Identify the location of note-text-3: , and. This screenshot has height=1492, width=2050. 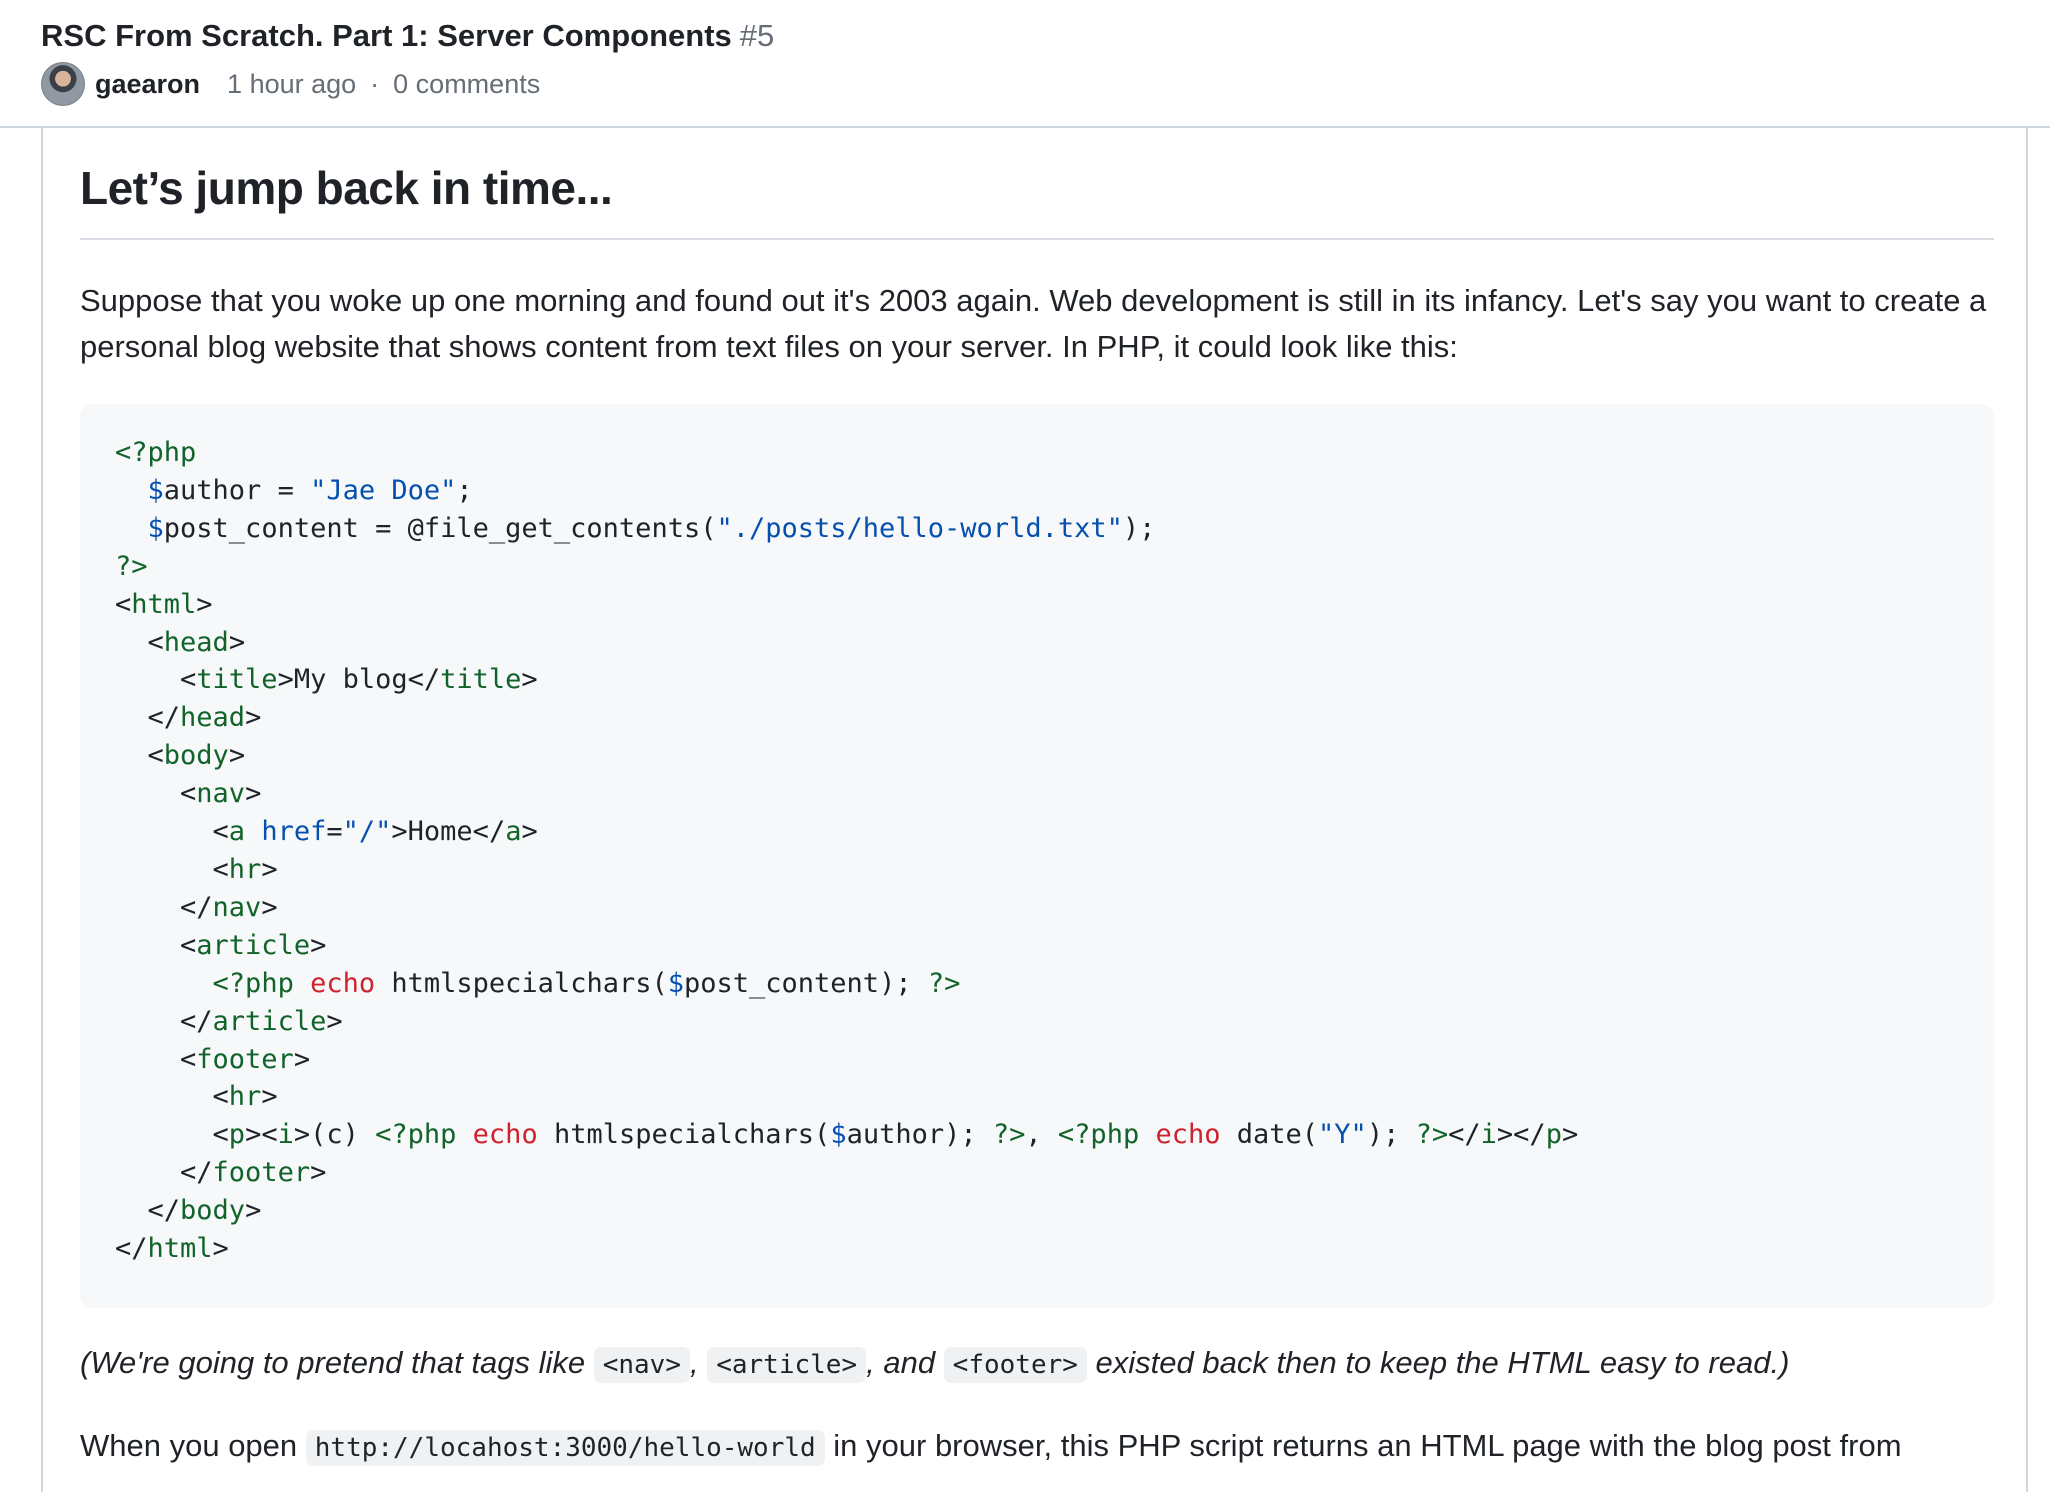
(905, 1362).